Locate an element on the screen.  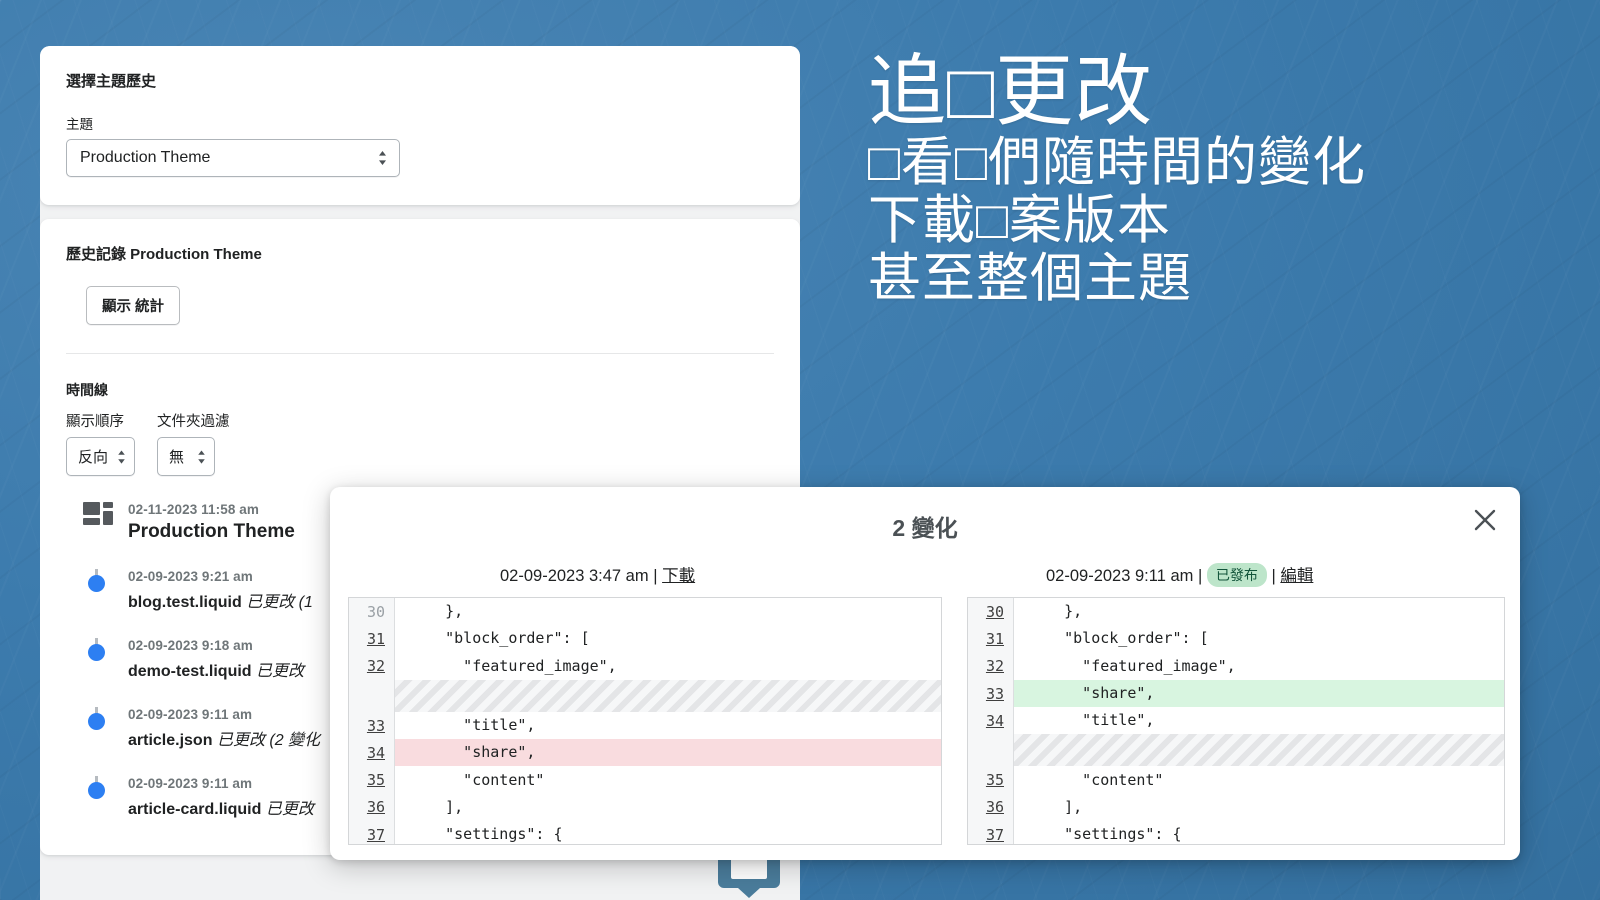
modal-title: 2 變化 is located at coordinates (925, 528).